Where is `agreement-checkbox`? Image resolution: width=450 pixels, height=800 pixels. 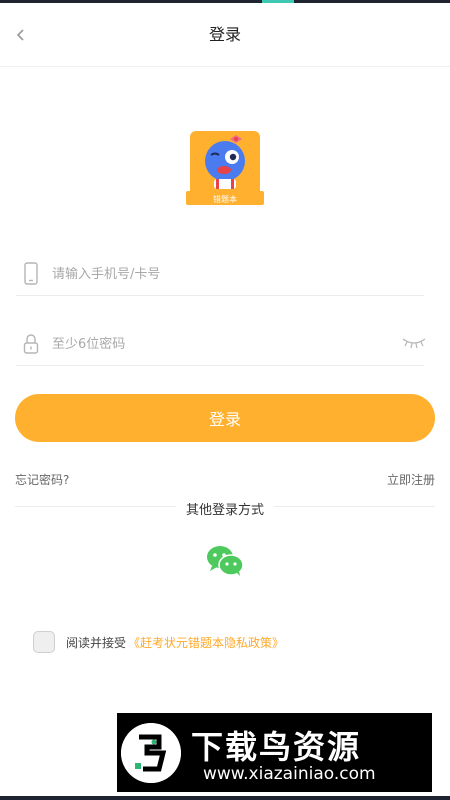
agreement-checkbox is located at coordinates (44, 642).